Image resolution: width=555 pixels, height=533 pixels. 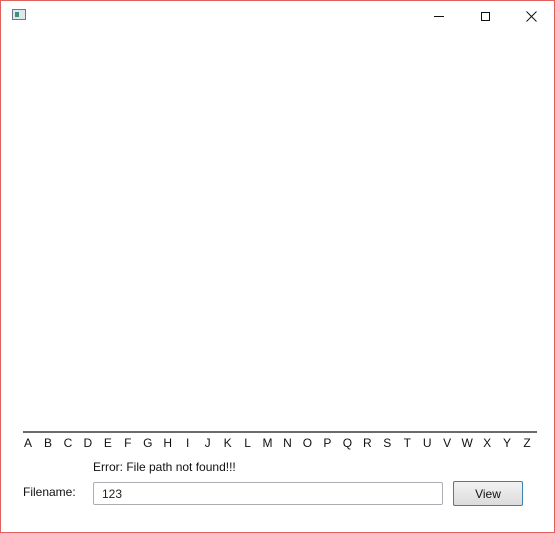 What do you see at coordinates (128, 443) in the screenshot?
I see `letter-f: F` at bounding box center [128, 443].